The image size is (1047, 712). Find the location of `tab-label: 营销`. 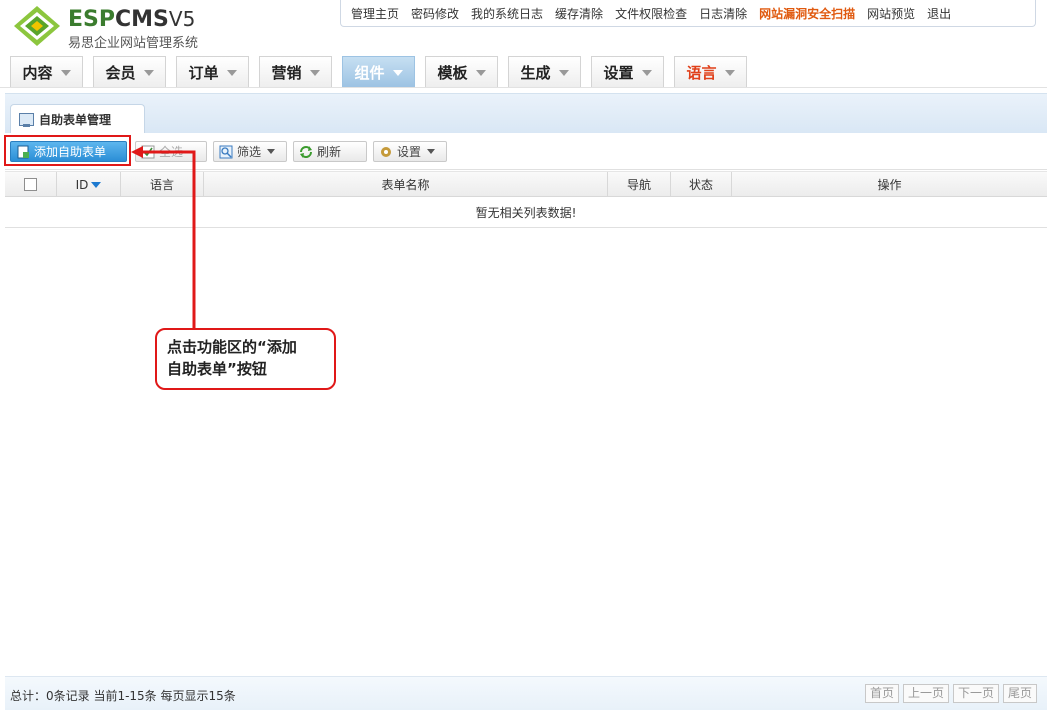

tab-label: 营销 is located at coordinates (286, 72).